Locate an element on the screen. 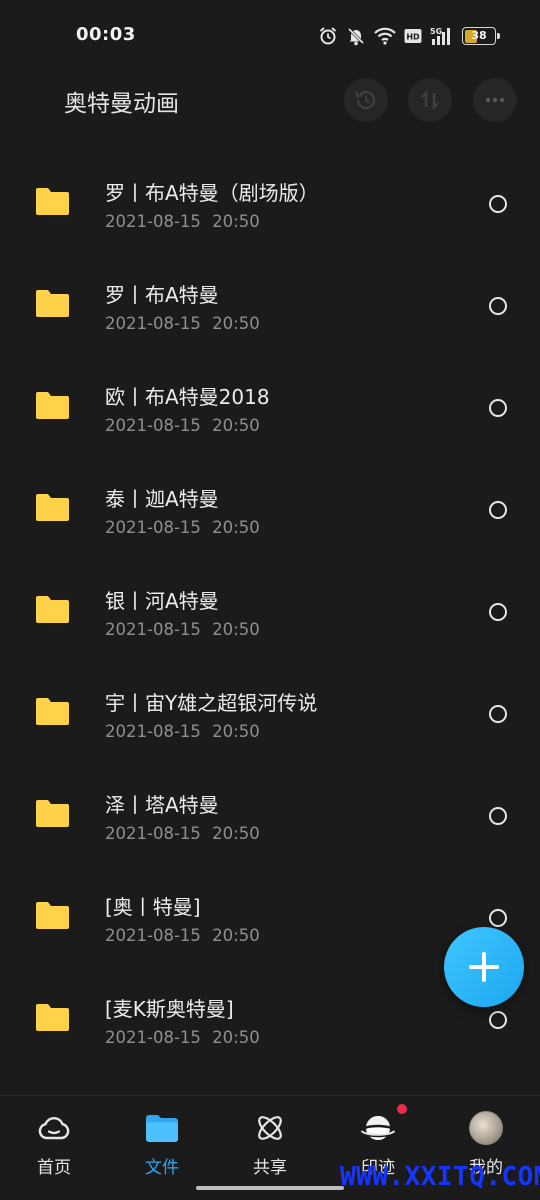 The image size is (540, 1200). folder-name: [麦K斯奥特曼] is located at coordinates (169, 1009).